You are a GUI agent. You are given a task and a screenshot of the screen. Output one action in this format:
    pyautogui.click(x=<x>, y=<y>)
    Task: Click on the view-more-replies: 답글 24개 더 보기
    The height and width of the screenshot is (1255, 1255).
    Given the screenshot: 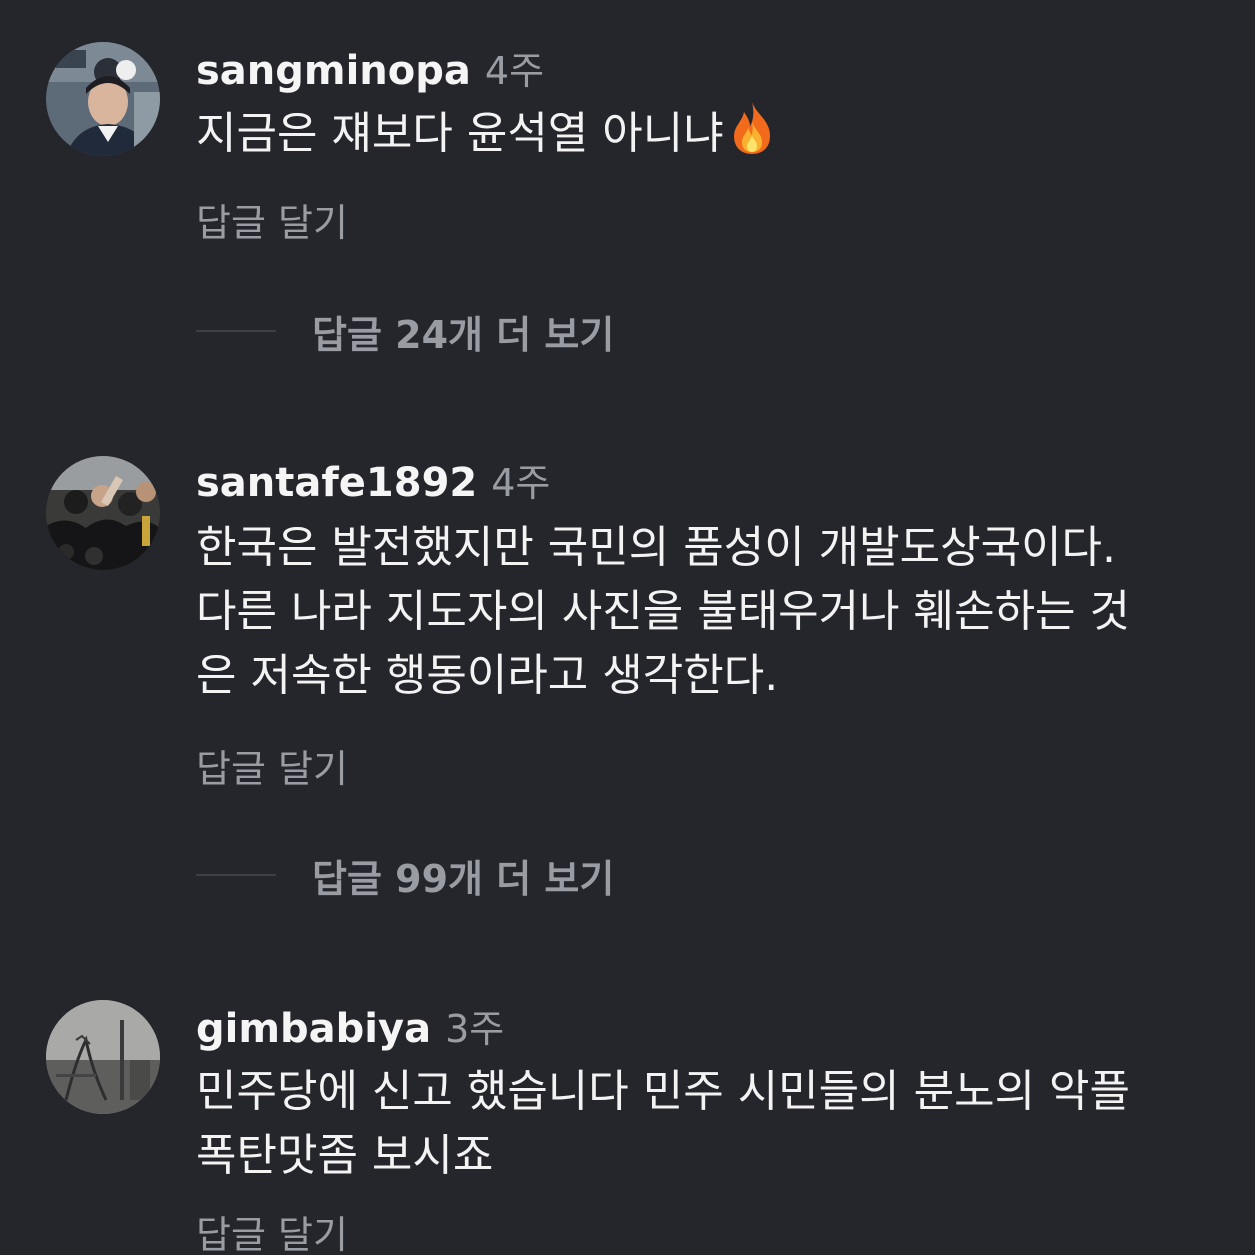 What is the action you would take?
    pyautogui.click(x=405, y=331)
    